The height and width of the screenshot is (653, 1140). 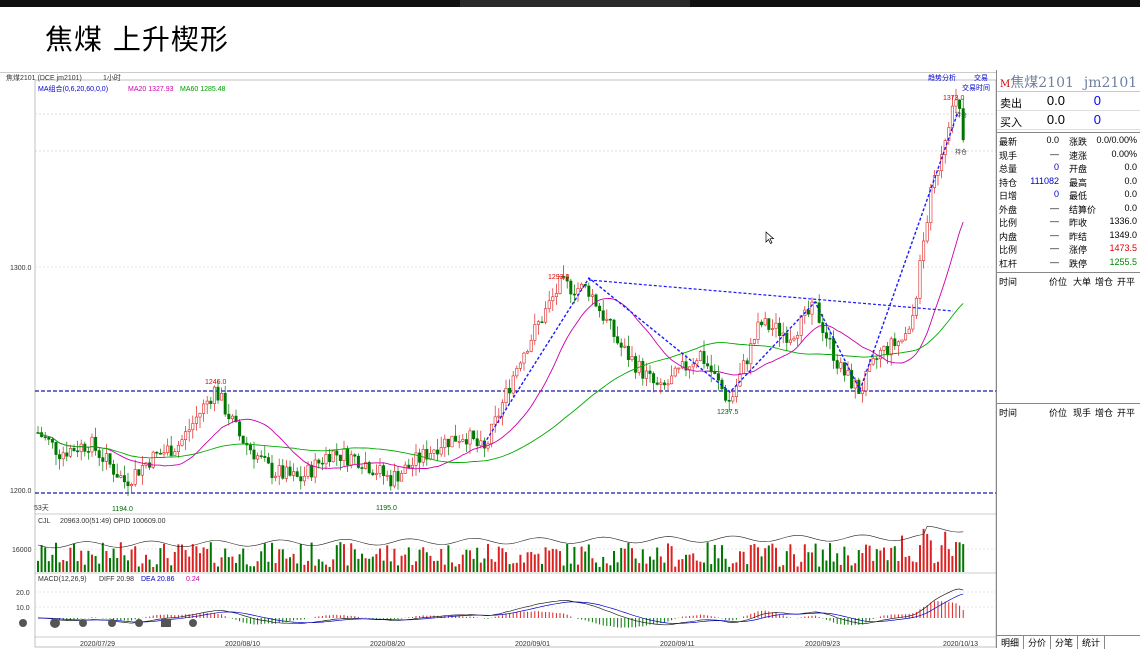 I want to click on panel-tabs: 明细 分价 分笔 统计, so click(x=1068, y=642).